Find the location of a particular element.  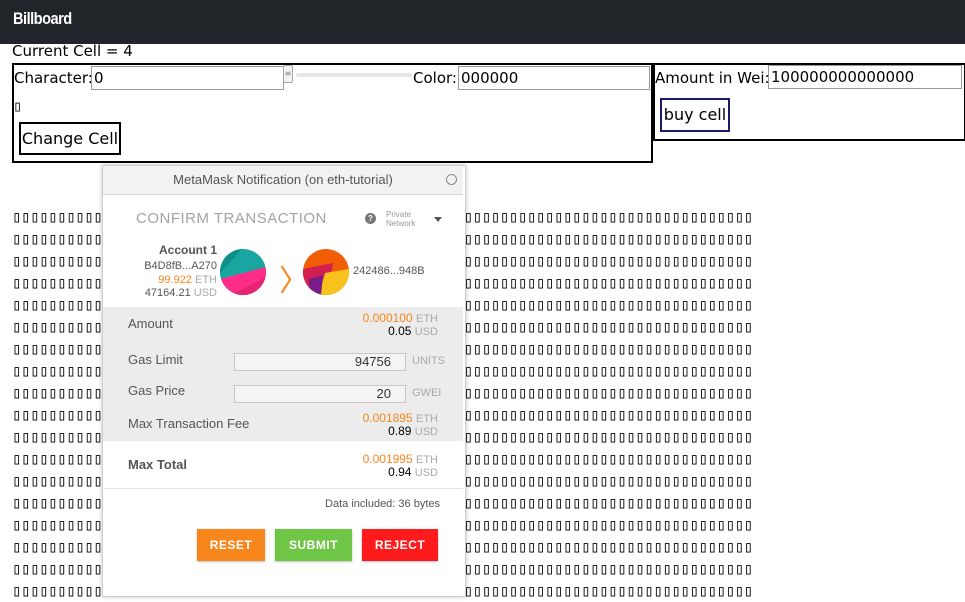

gas-limit-unit: UNITS is located at coordinates (428, 361).